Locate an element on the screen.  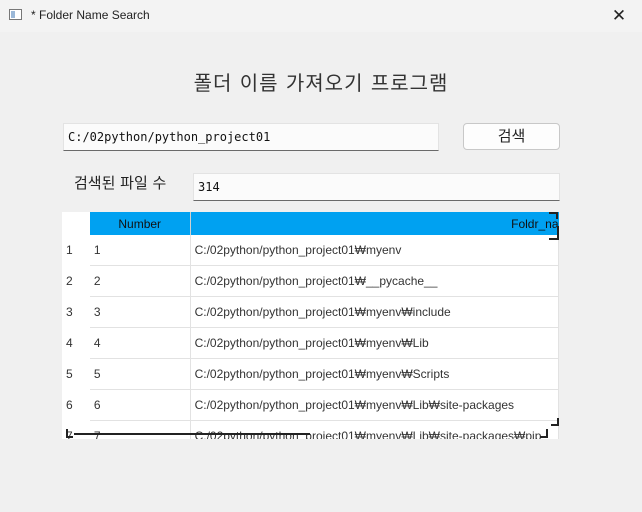
resize-handle-bottom-right is located at coordinates (544, 433).